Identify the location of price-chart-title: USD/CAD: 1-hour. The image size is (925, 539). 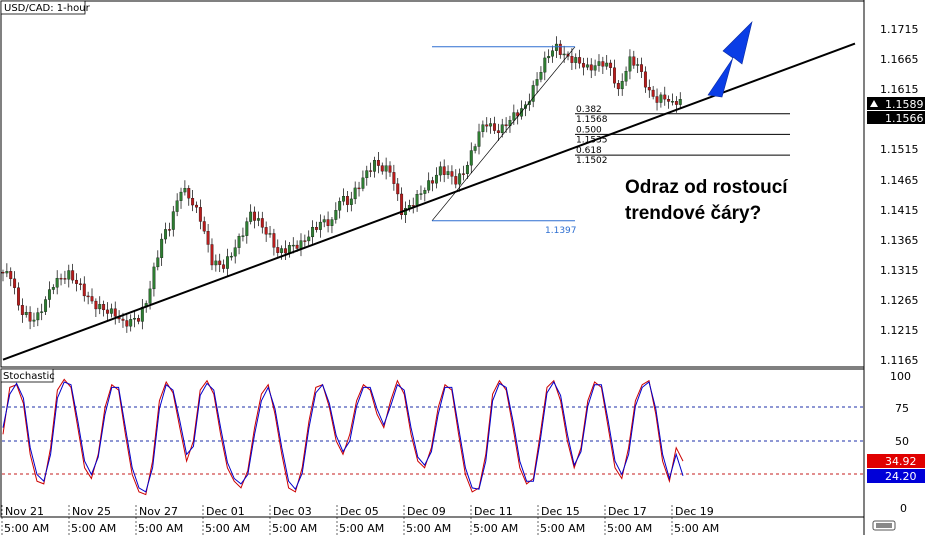
(47, 8).